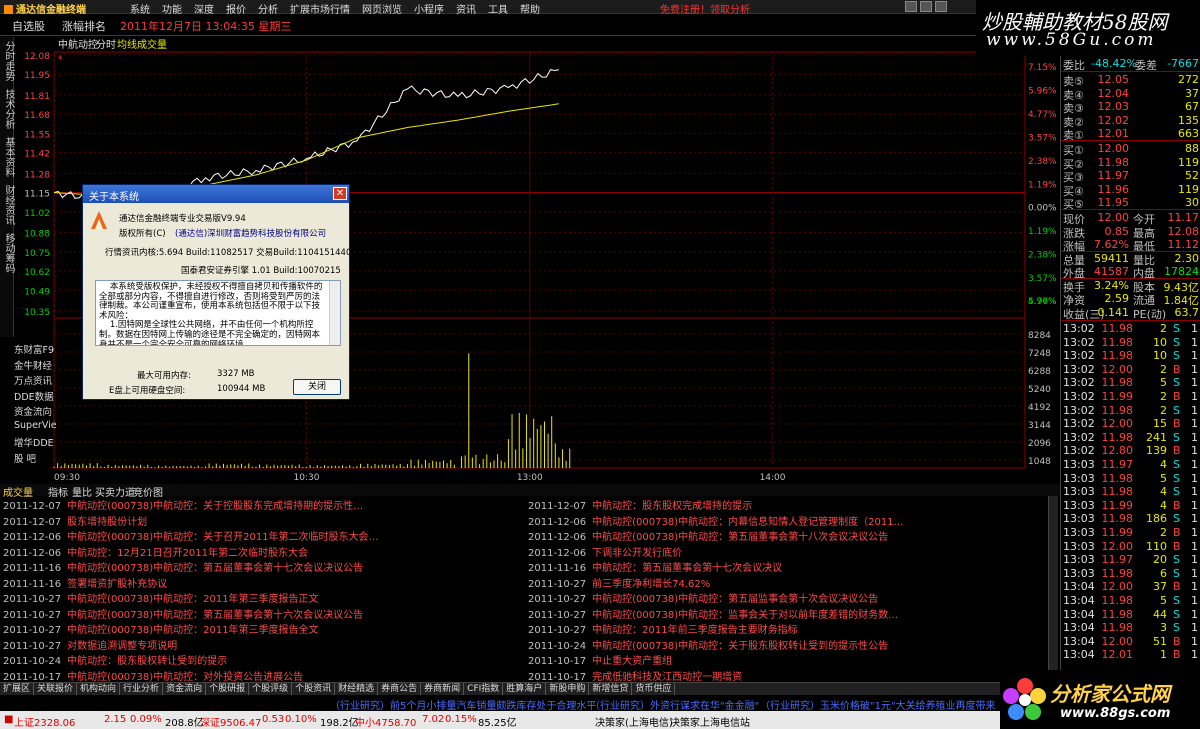  Describe the element at coordinates (271, 689) in the screenshot. I see `function-tab: 个股评级` at that location.